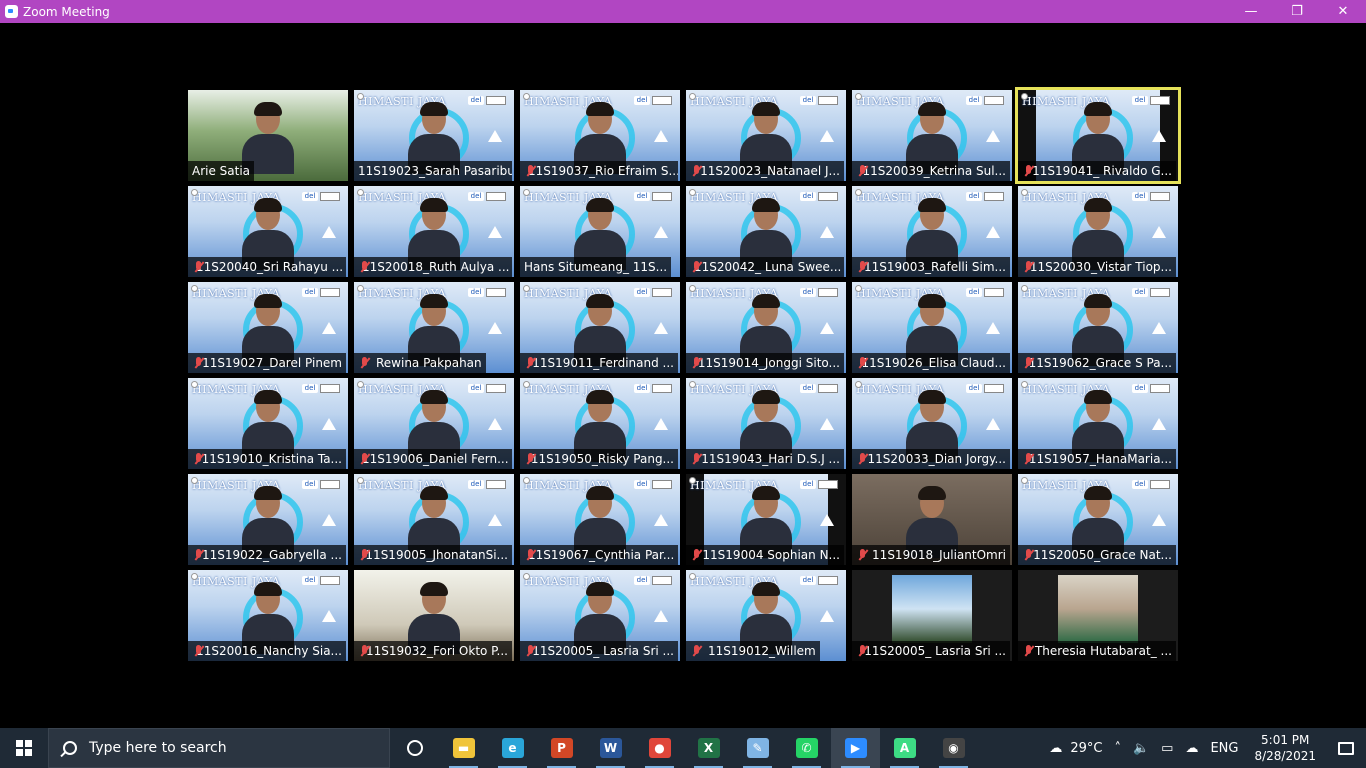 This screenshot has width=1366, height=768. I want to click on language-indicator: ENG, so click(1224, 748).